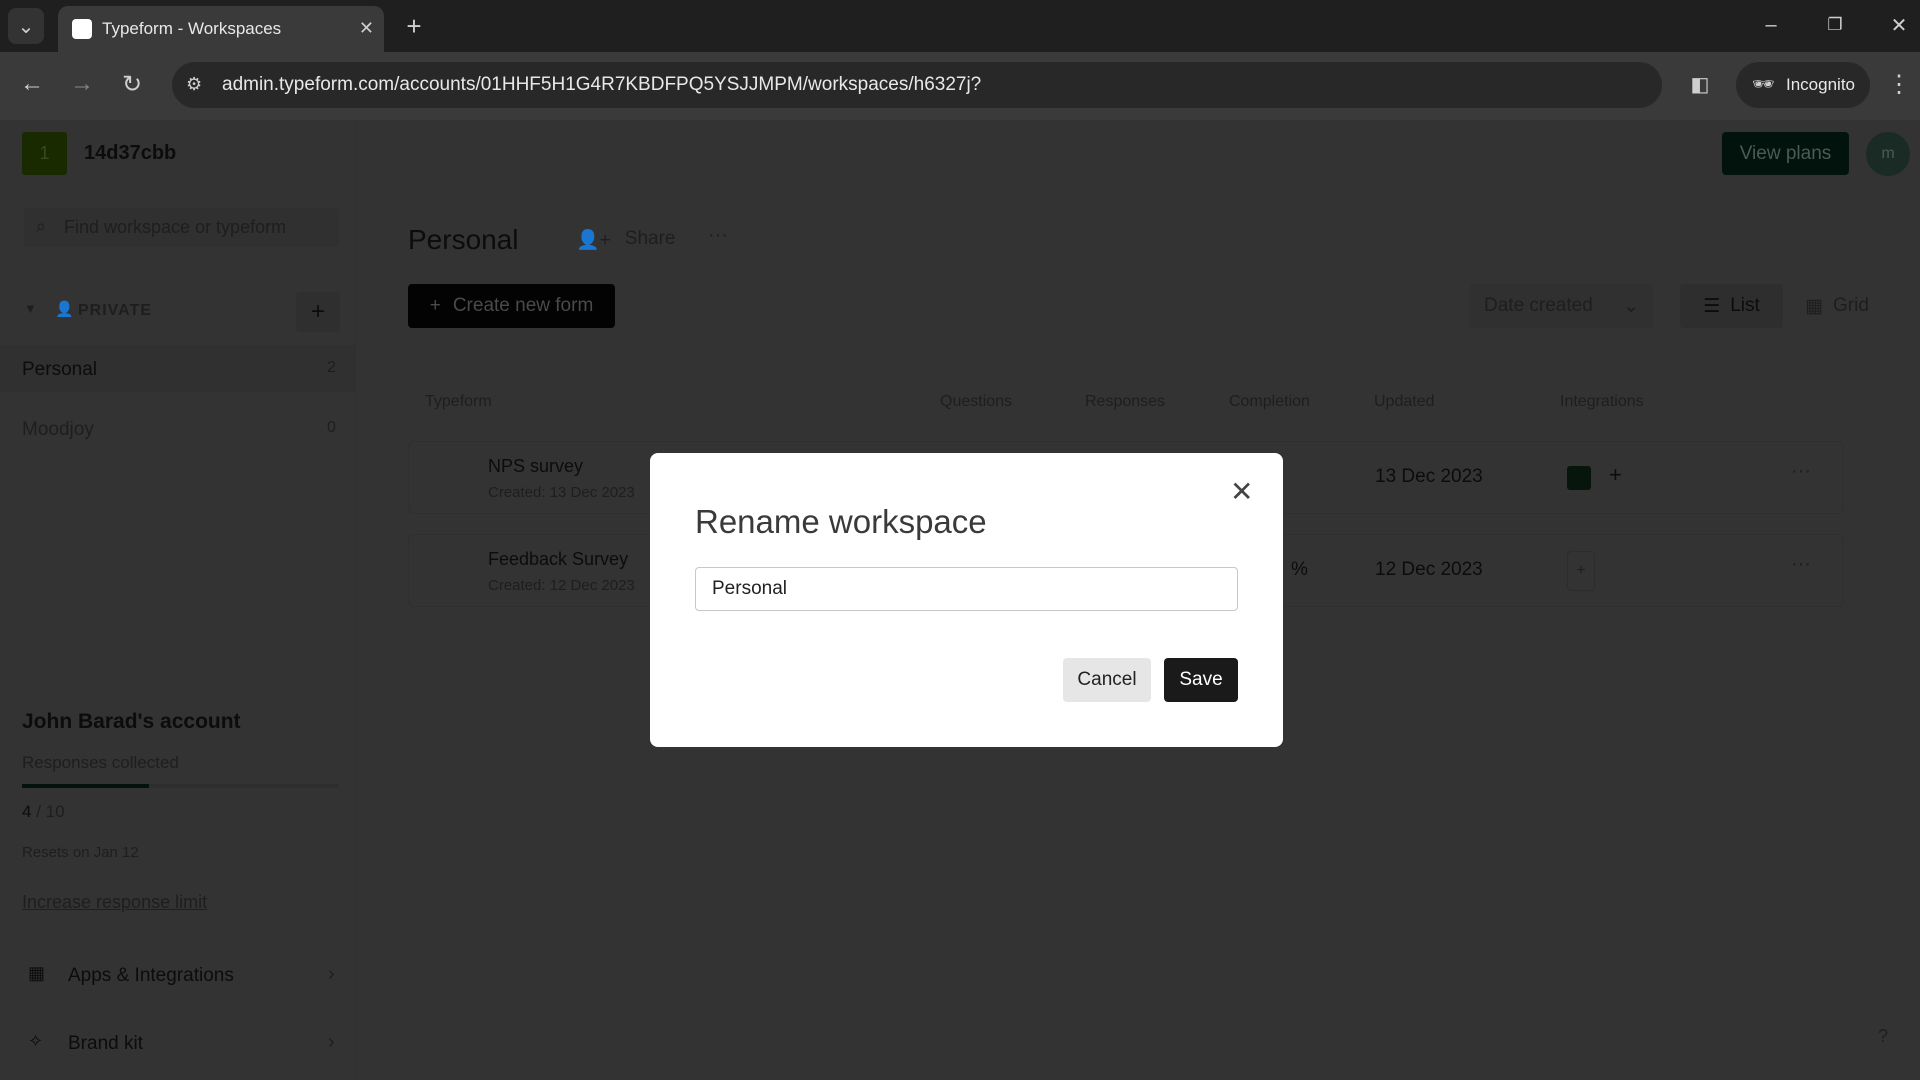 The image size is (1920, 1080). What do you see at coordinates (1763, 84) in the screenshot?
I see `incognito-icon: 🕶` at bounding box center [1763, 84].